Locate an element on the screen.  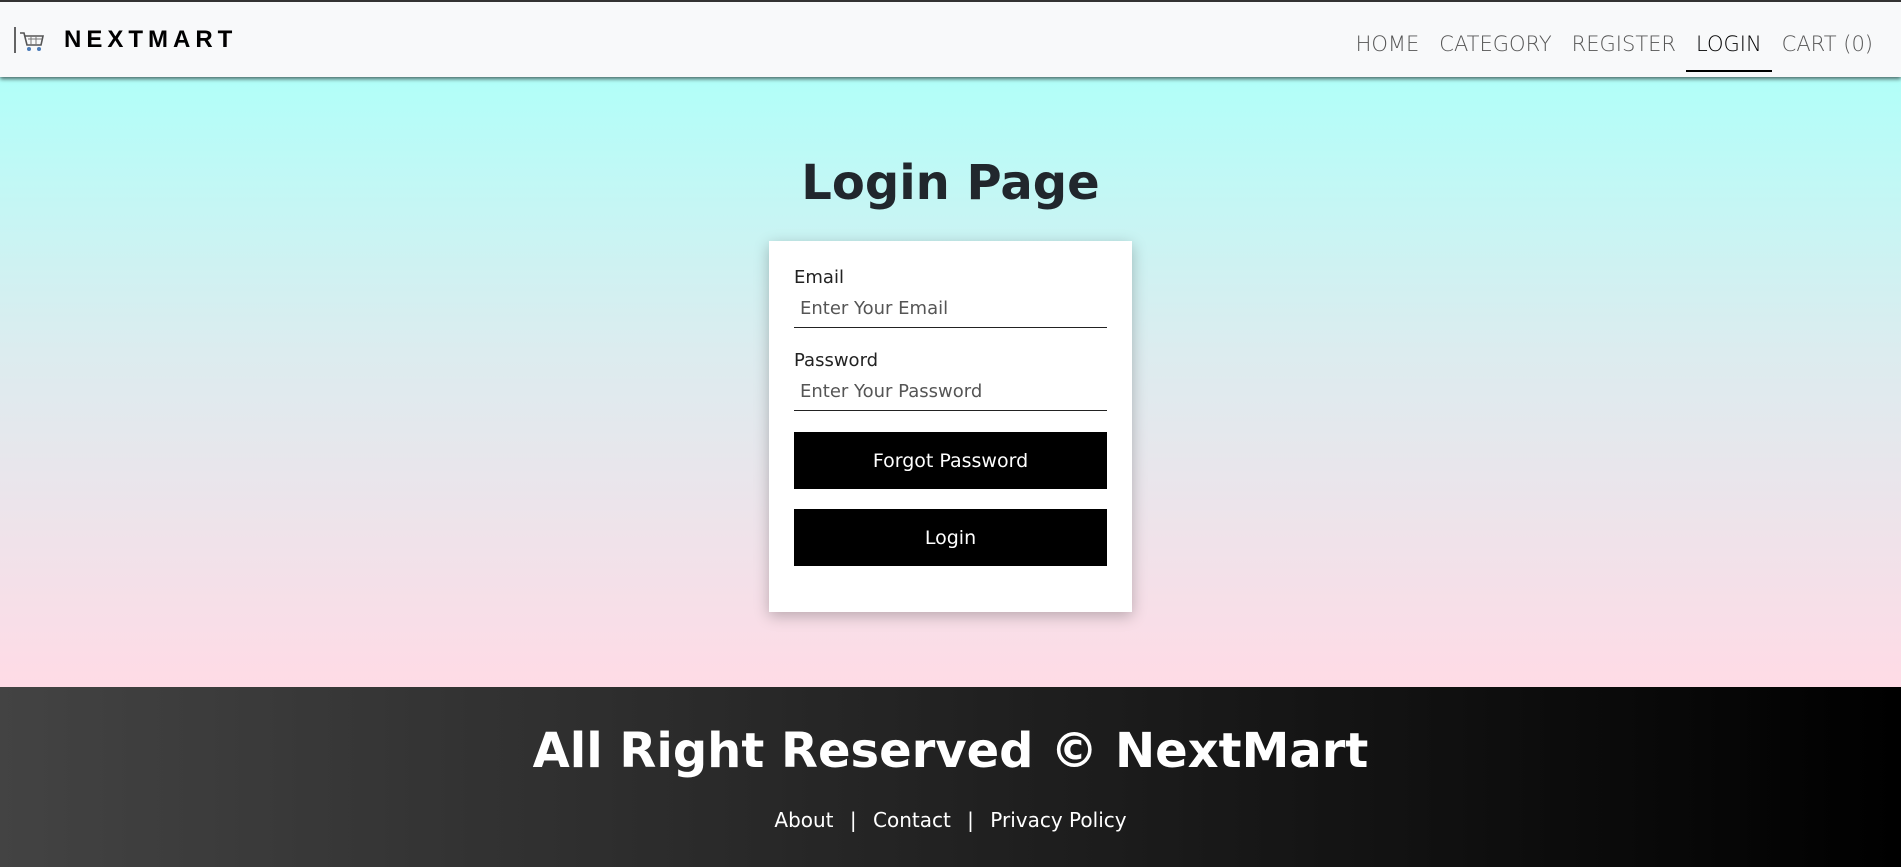
nav-cart-link: CART (0) is located at coordinates (1827, 40).